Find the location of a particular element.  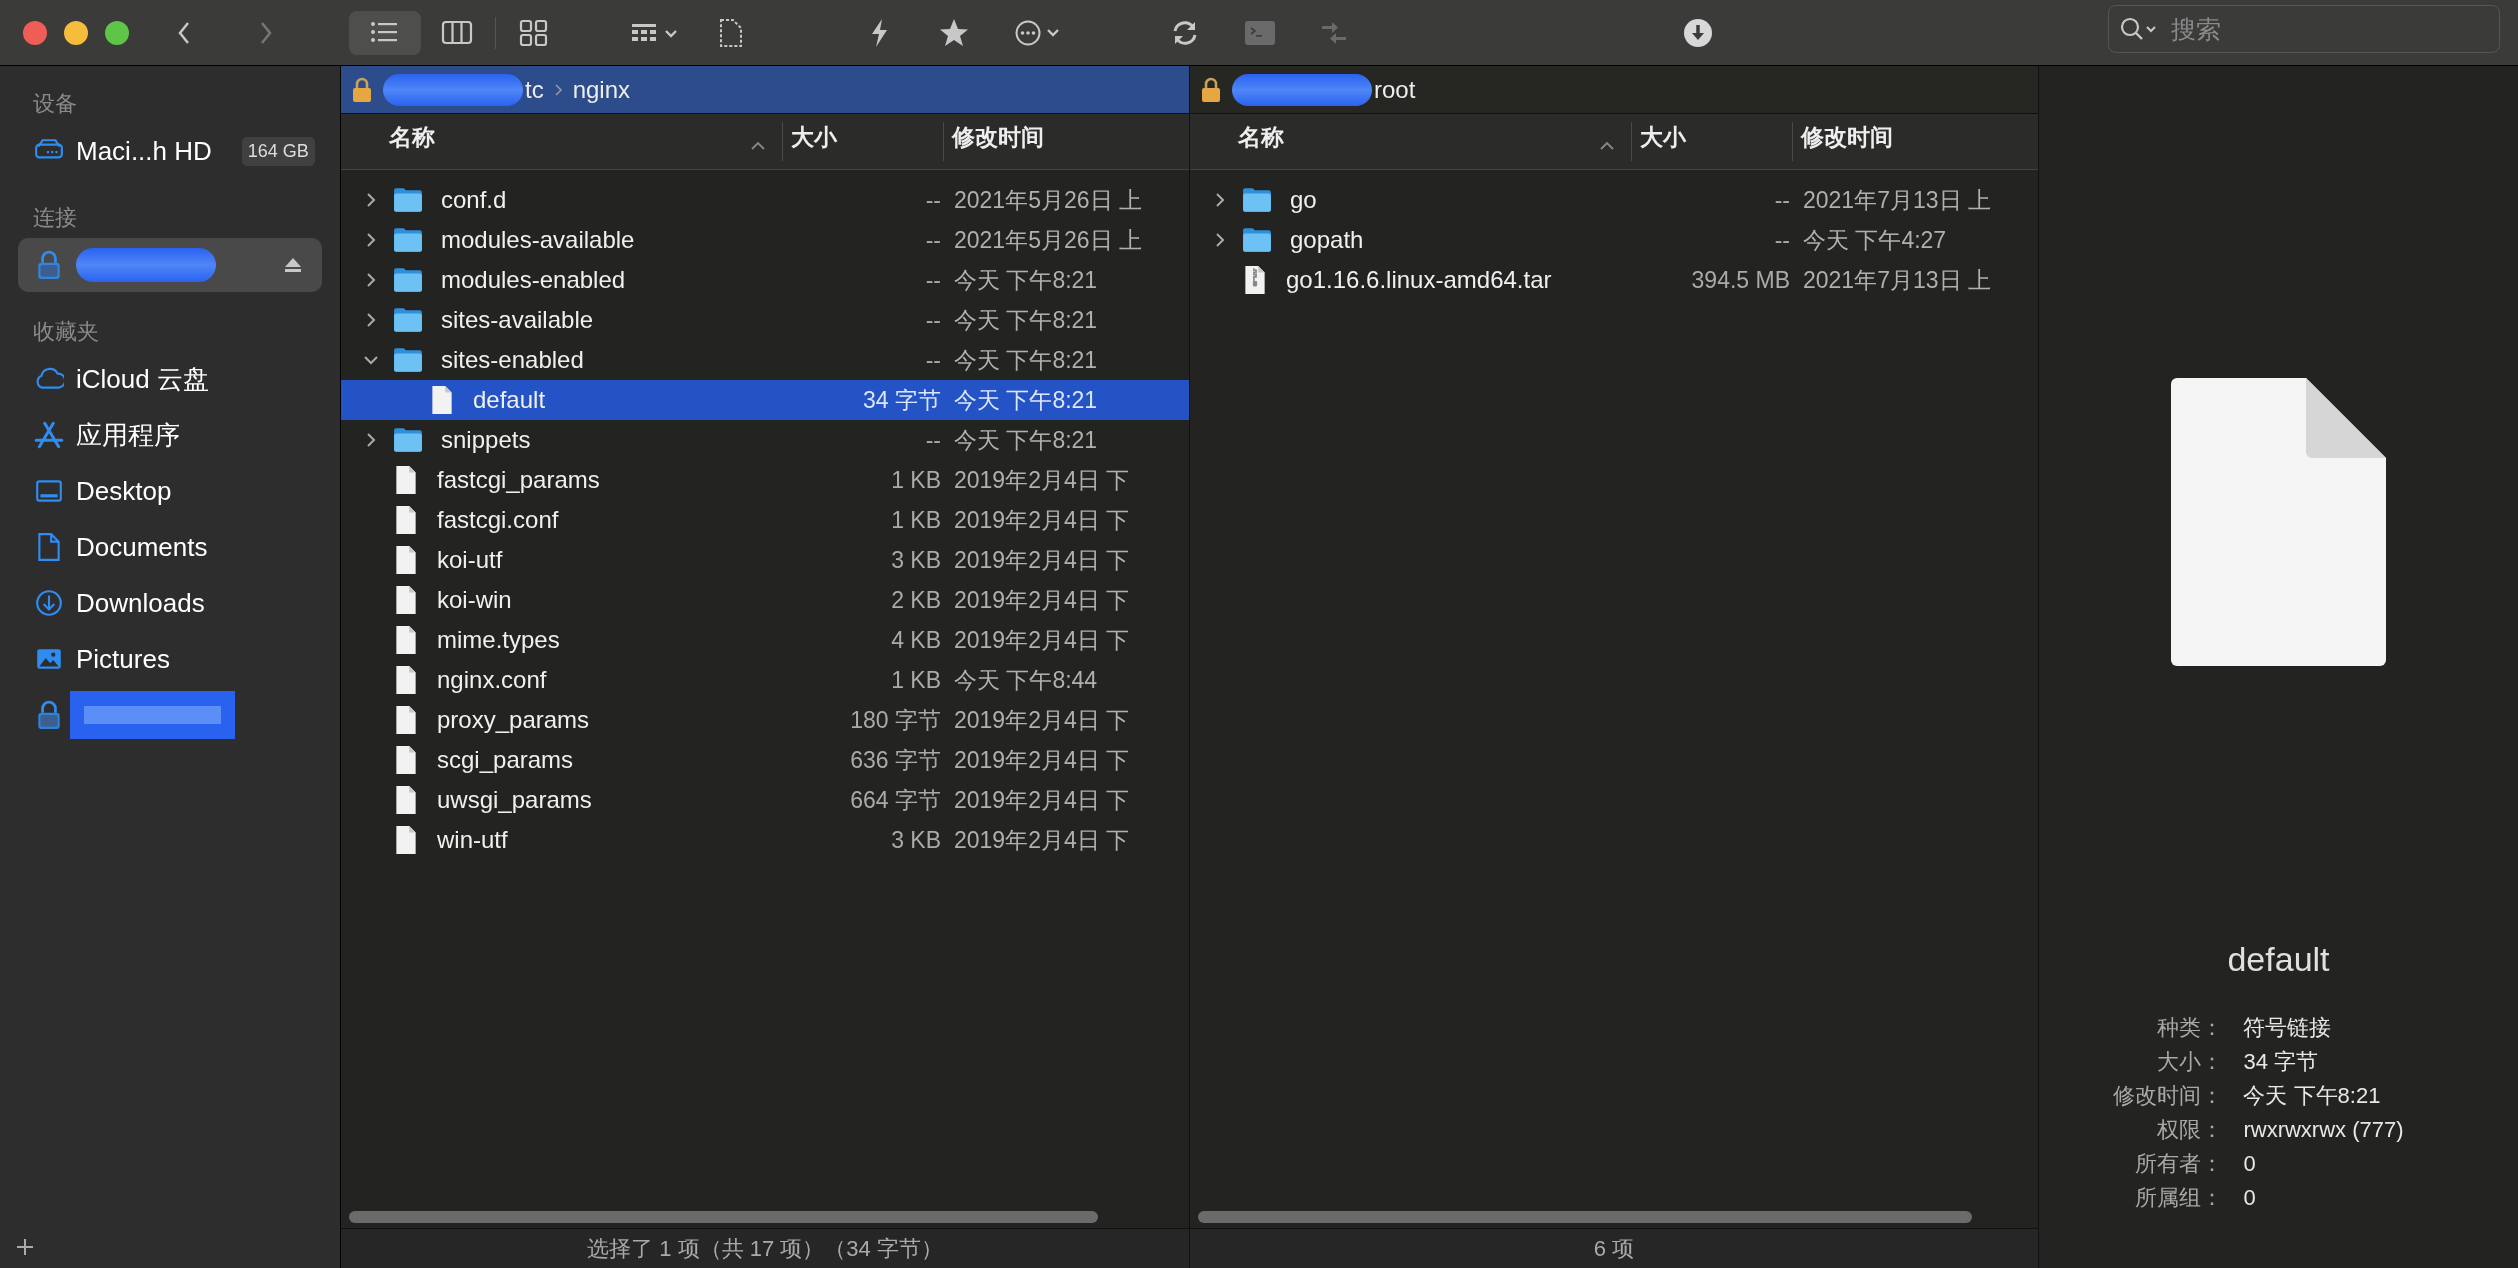

section-title: 连接 is located at coordinates (55, 218).